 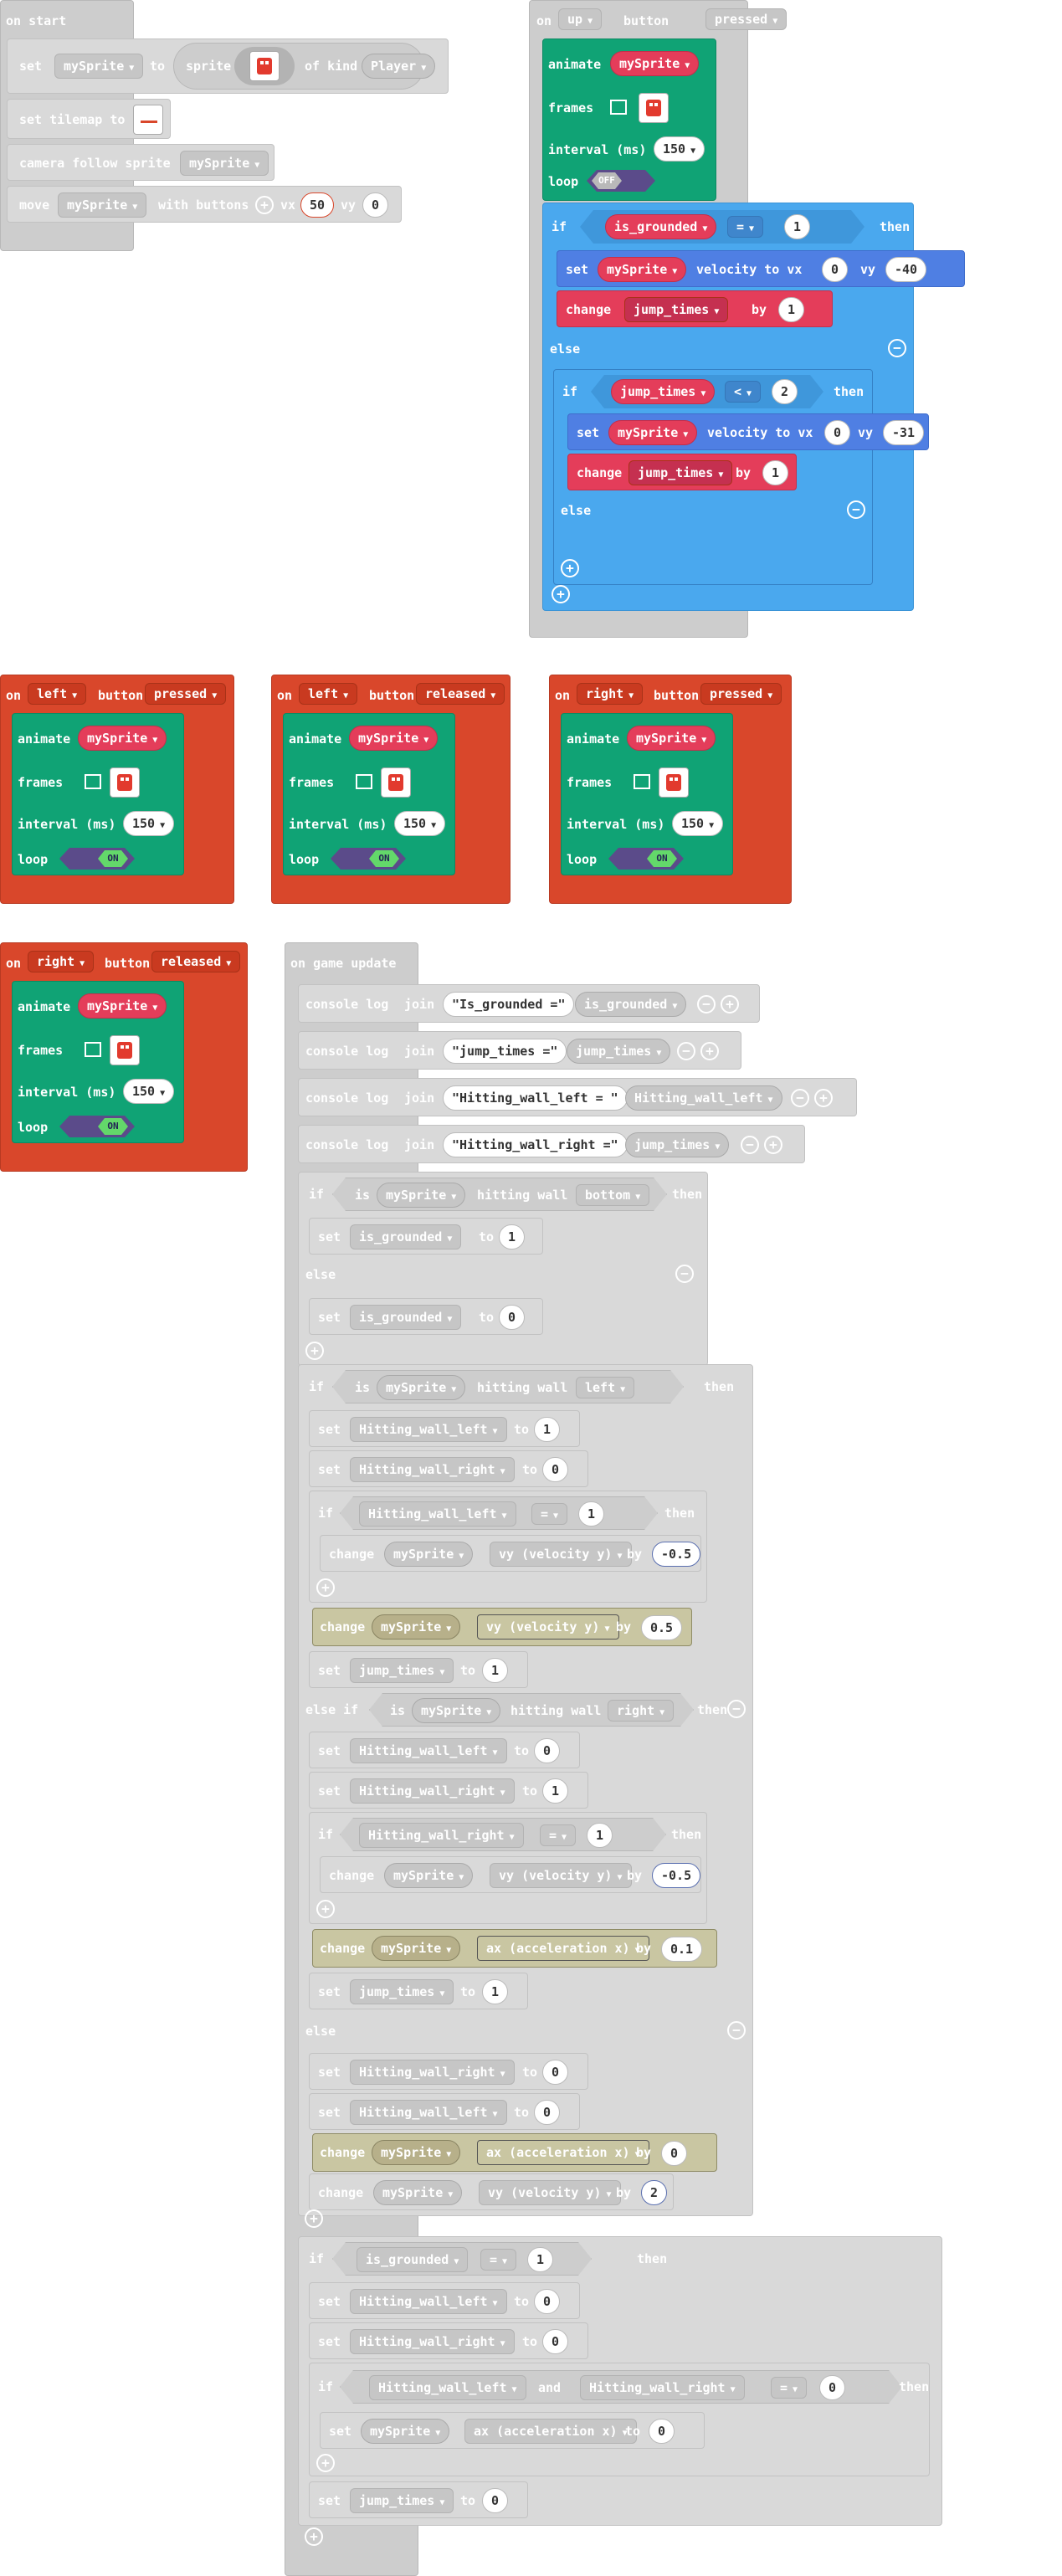 I want to click on set-var-block: set Hitting_wall_right ▼ to 1, so click(x=448, y=1790).